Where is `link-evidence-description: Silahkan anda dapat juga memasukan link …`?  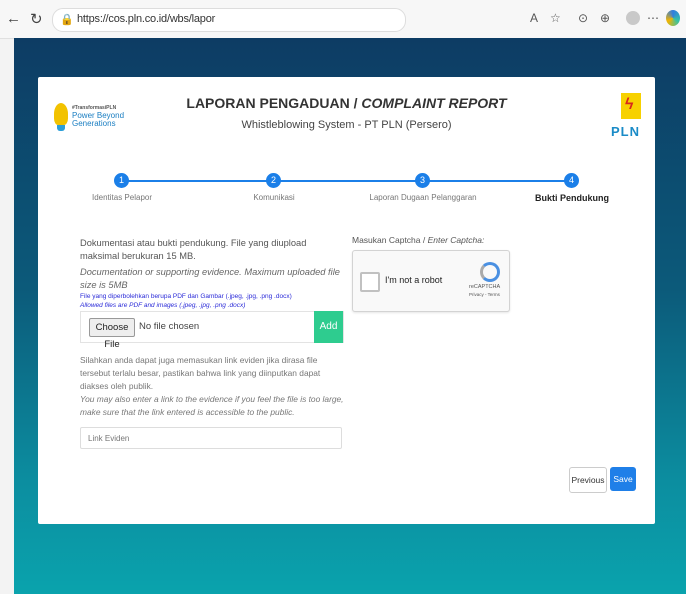 link-evidence-description: Silahkan anda dapat juga memasukan link … is located at coordinates (215, 386).